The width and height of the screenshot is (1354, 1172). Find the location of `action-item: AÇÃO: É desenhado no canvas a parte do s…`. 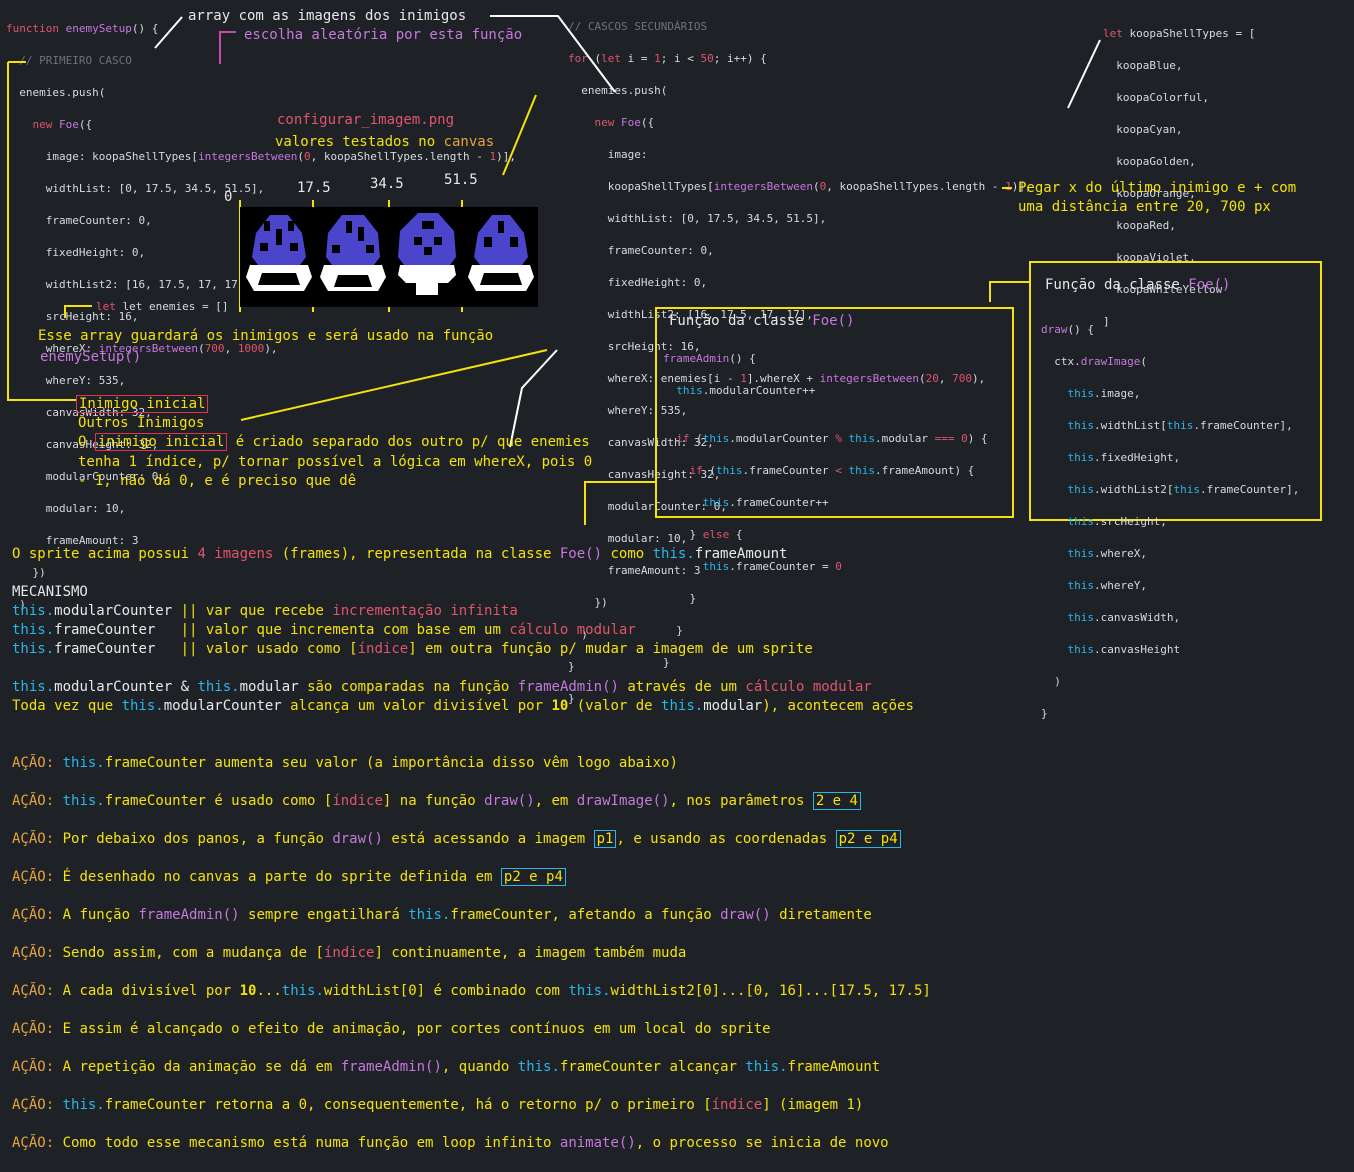

action-item: AÇÃO: É desenhado no canvas a parte do s… is located at coordinates (471, 877).